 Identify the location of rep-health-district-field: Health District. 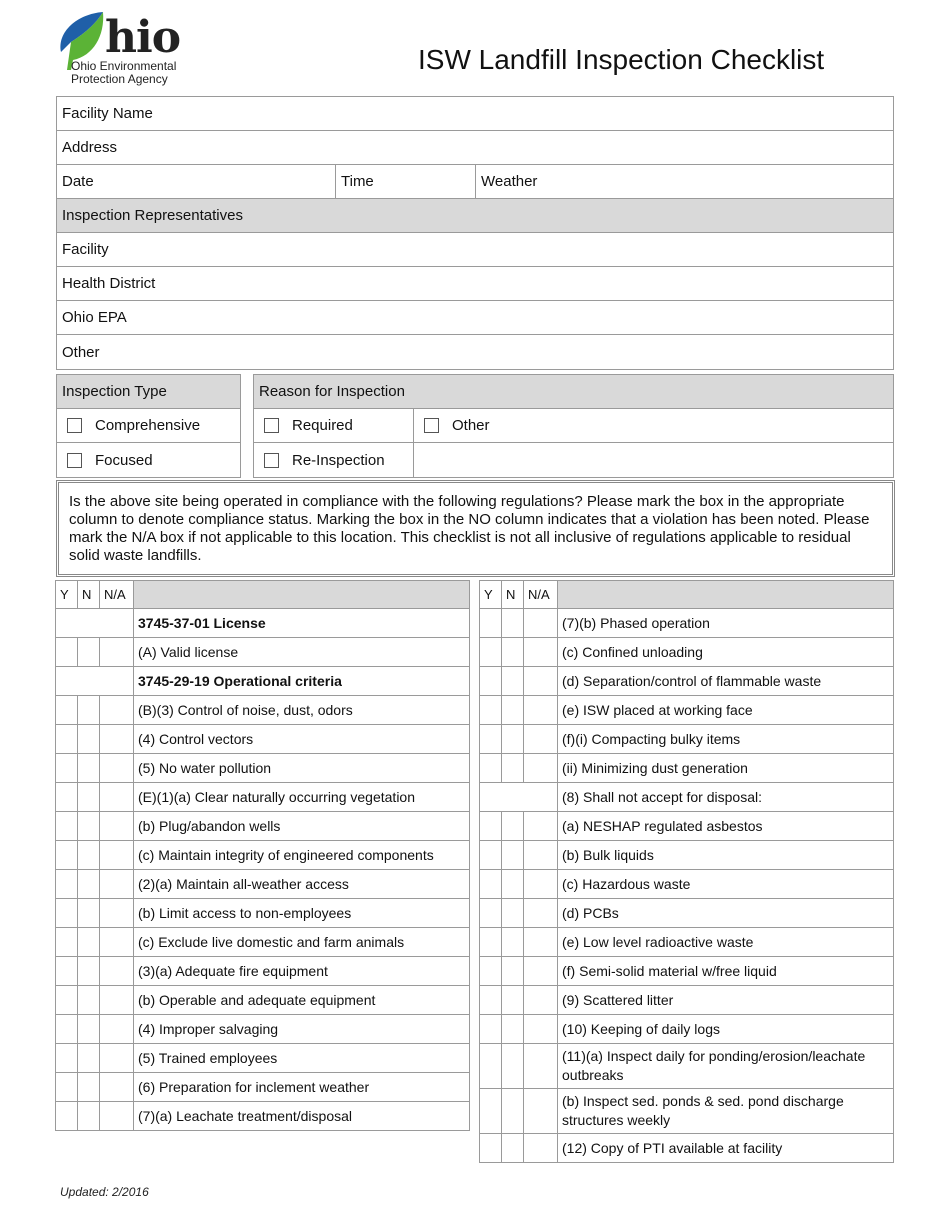
(475, 283).